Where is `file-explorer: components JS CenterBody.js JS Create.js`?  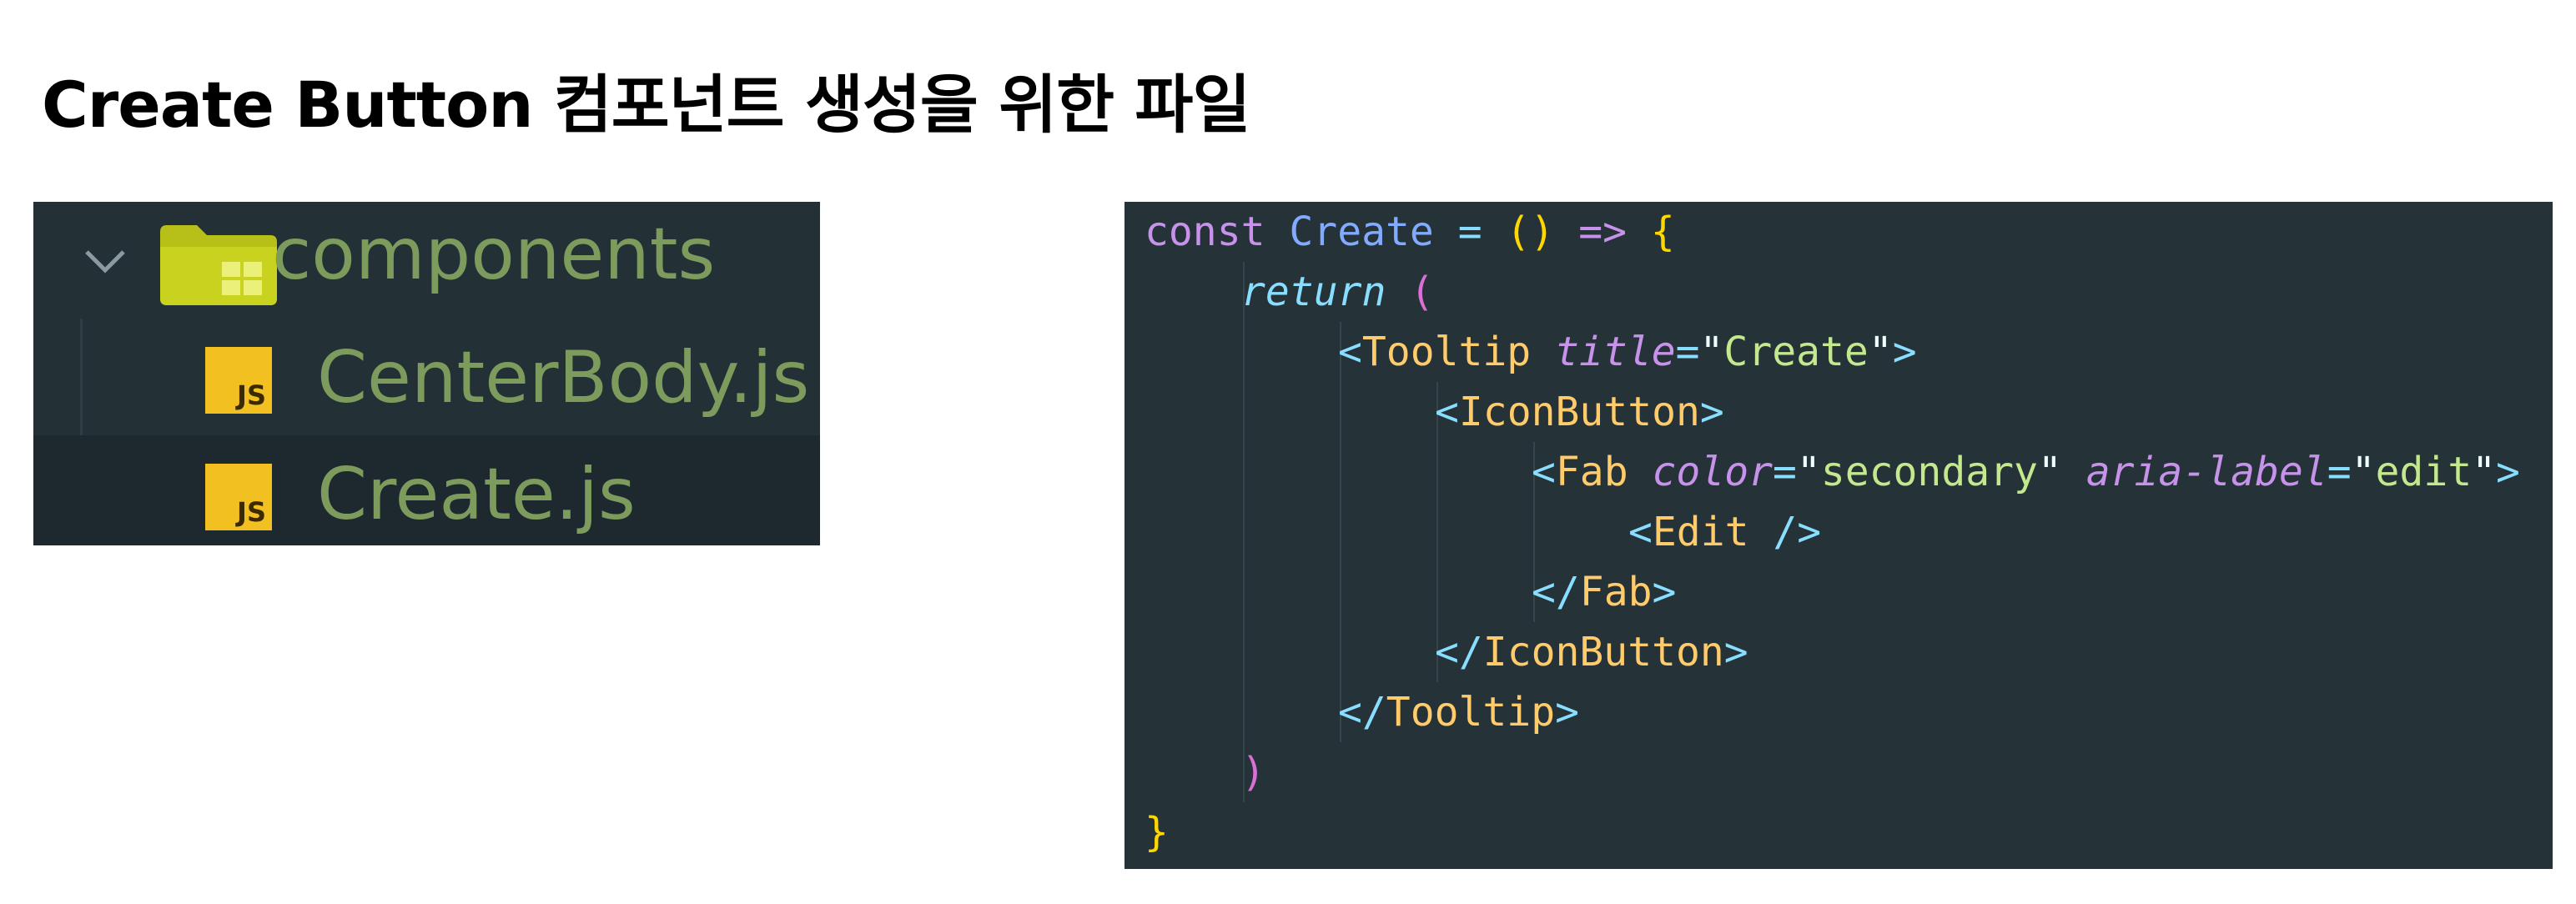
file-explorer: components JS CenterBody.js JS Create.js is located at coordinates (426, 373).